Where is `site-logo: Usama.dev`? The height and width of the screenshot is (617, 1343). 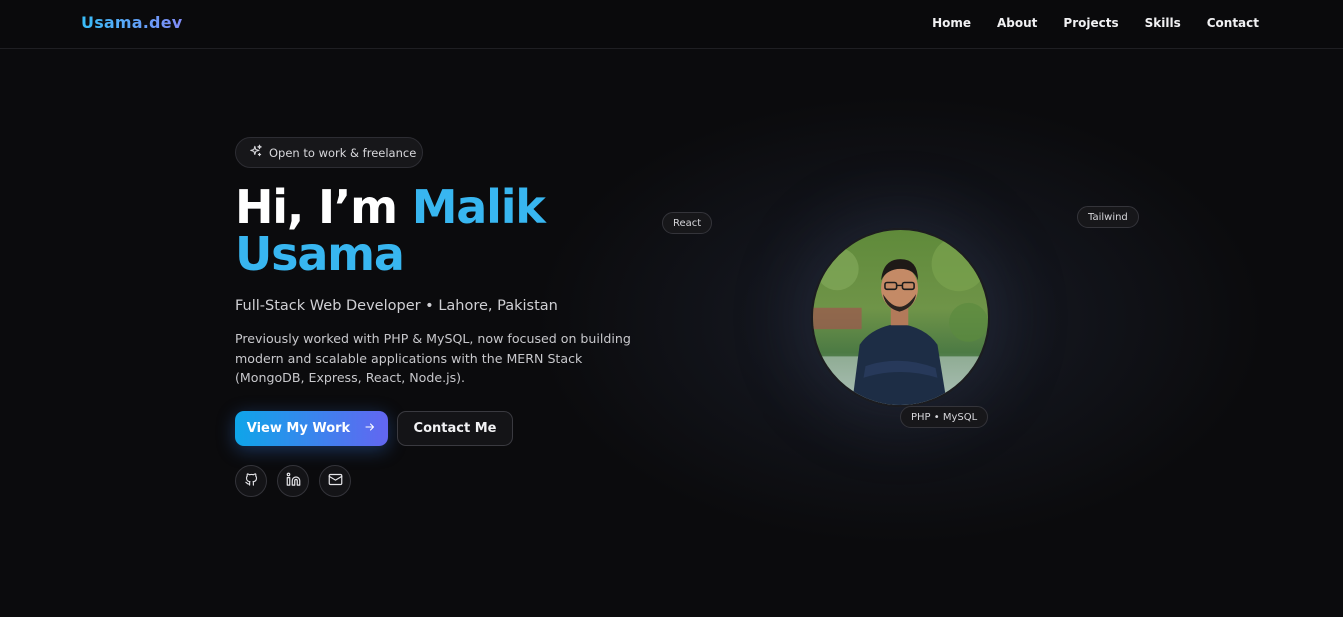
site-logo: Usama.dev is located at coordinates (131, 22).